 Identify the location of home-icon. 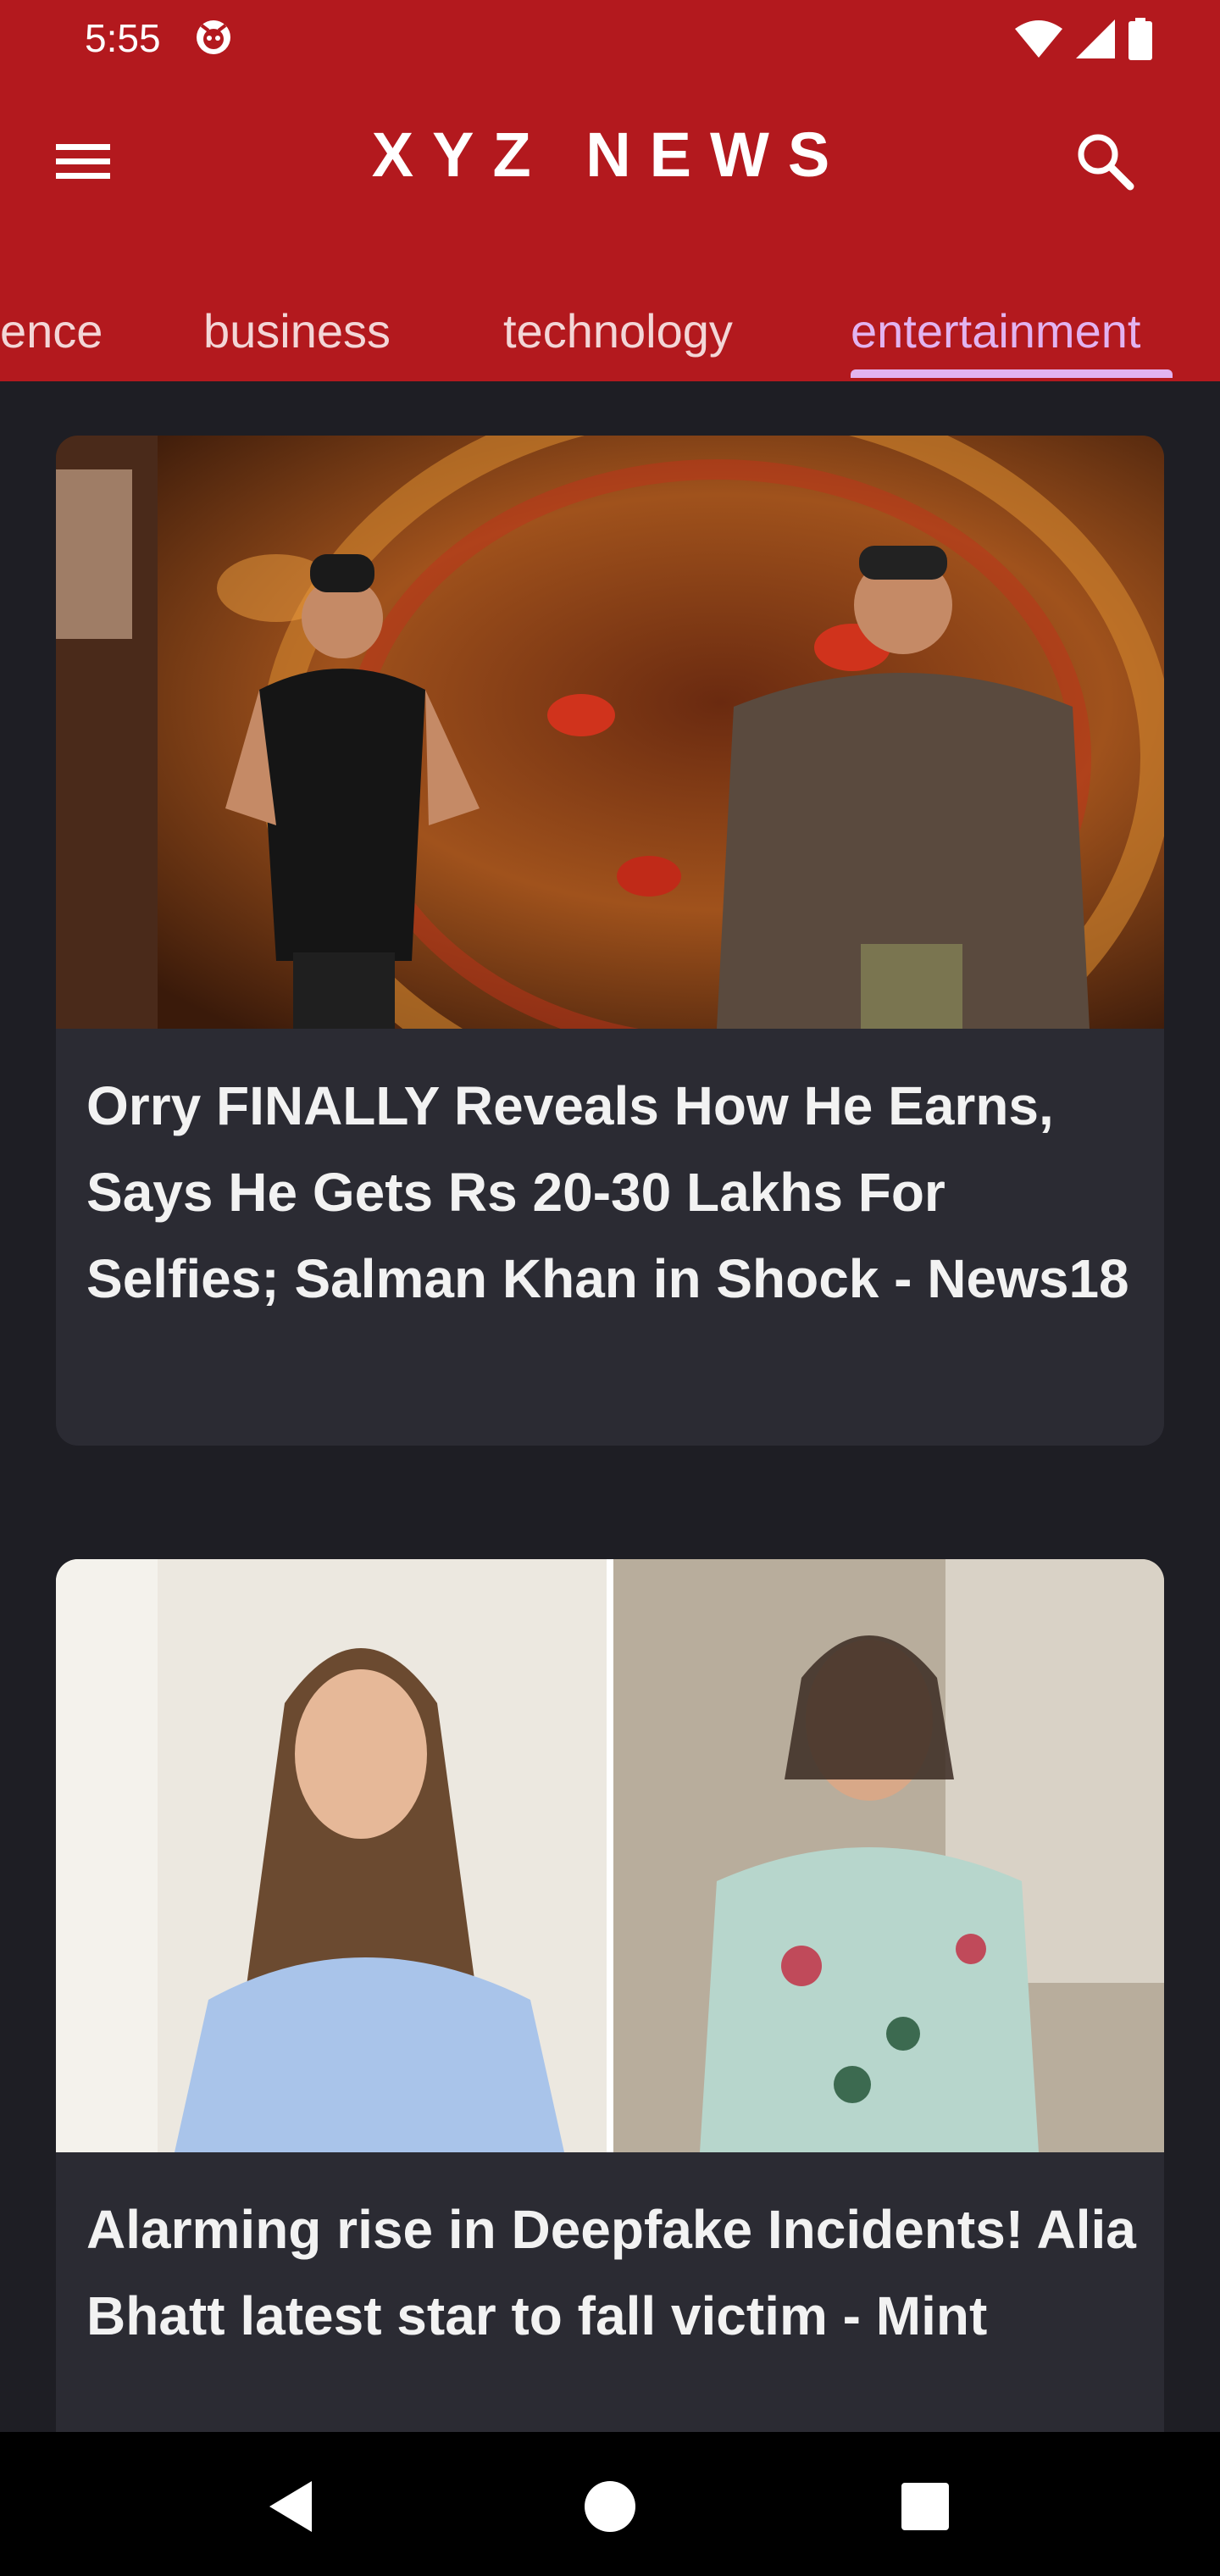
(610, 2506).